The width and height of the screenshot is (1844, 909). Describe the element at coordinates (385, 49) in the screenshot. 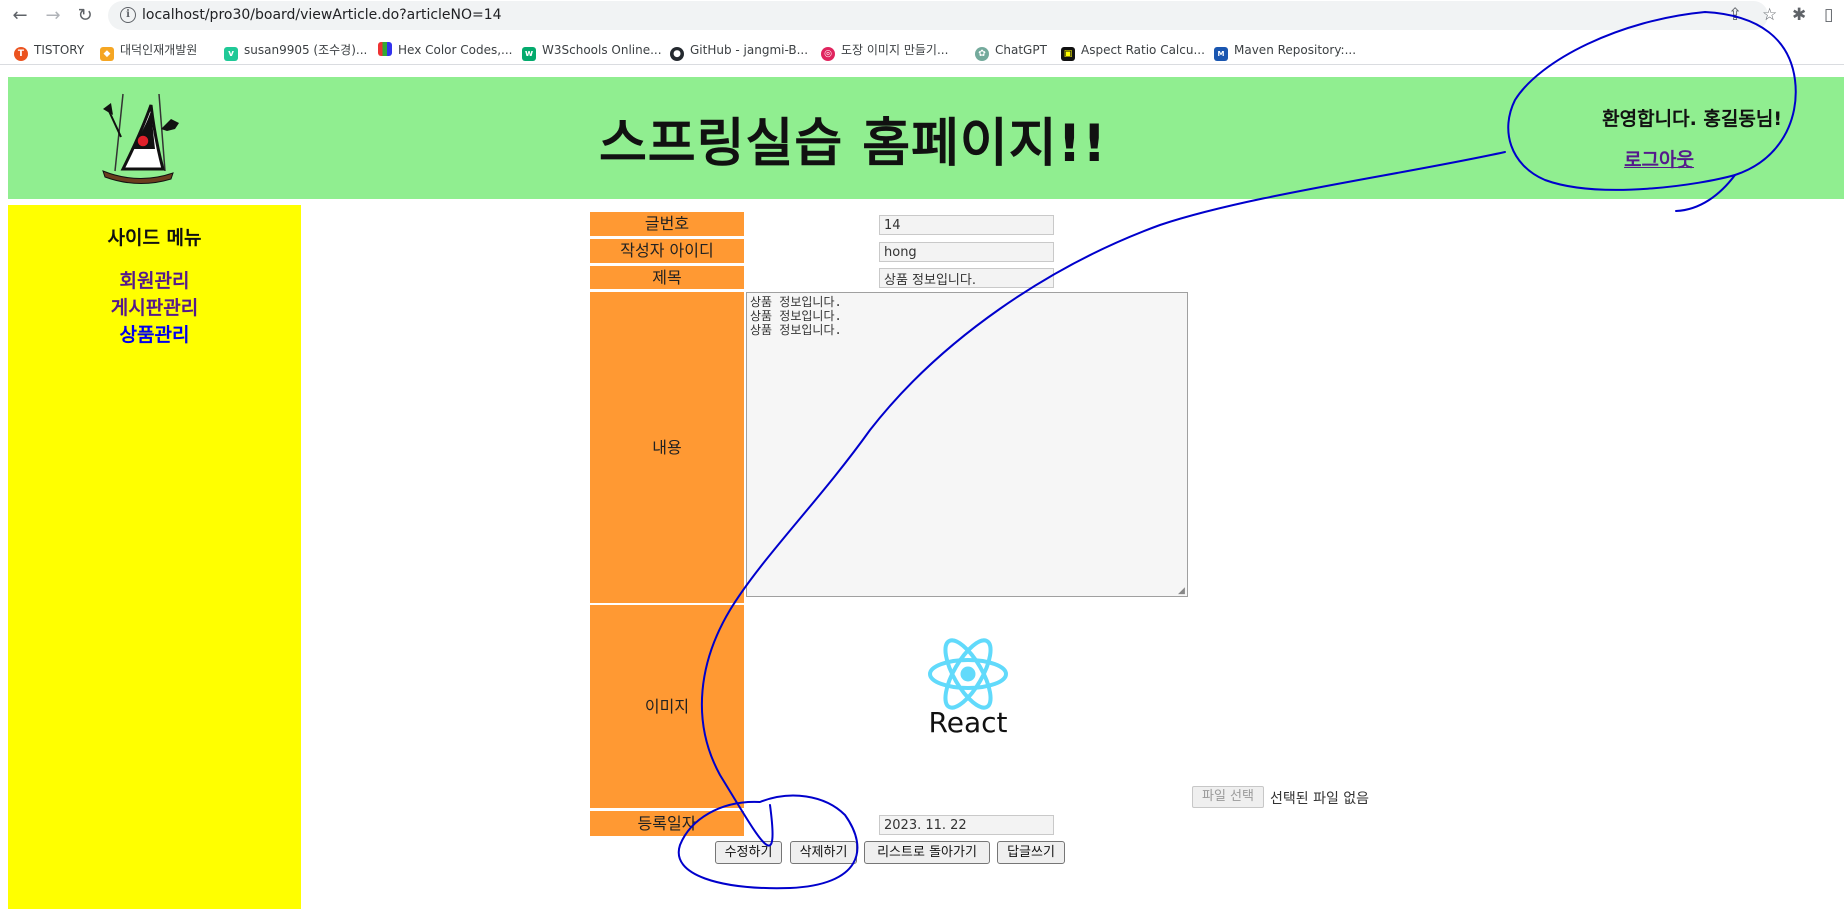

I see `hex-color-icon` at that location.